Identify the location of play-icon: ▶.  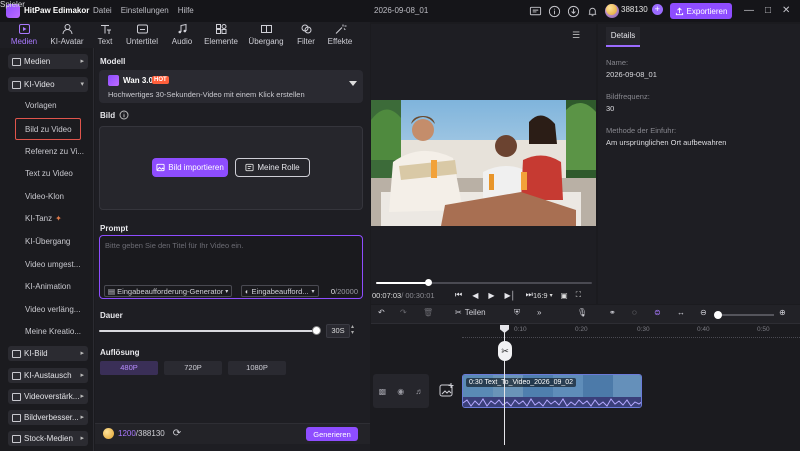
(491, 295).